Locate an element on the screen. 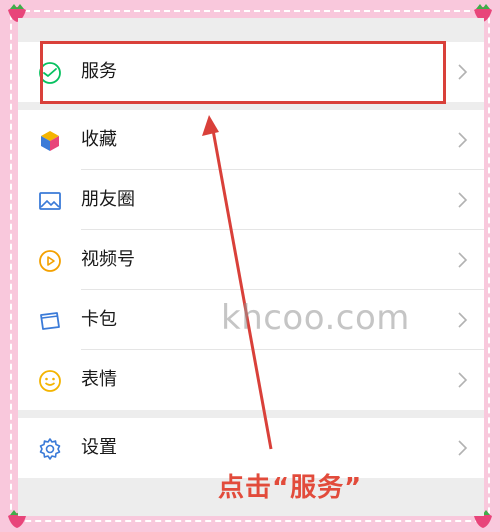 The image size is (500, 532). menu-item-label: 表情 is located at coordinates (99, 379).